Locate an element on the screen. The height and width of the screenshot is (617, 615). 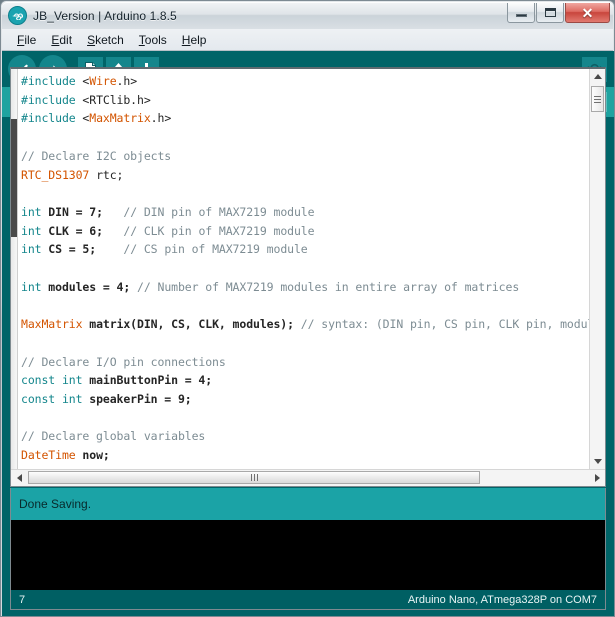
code-token: // CS pin of MAX7219 module is located at coordinates (215, 249).